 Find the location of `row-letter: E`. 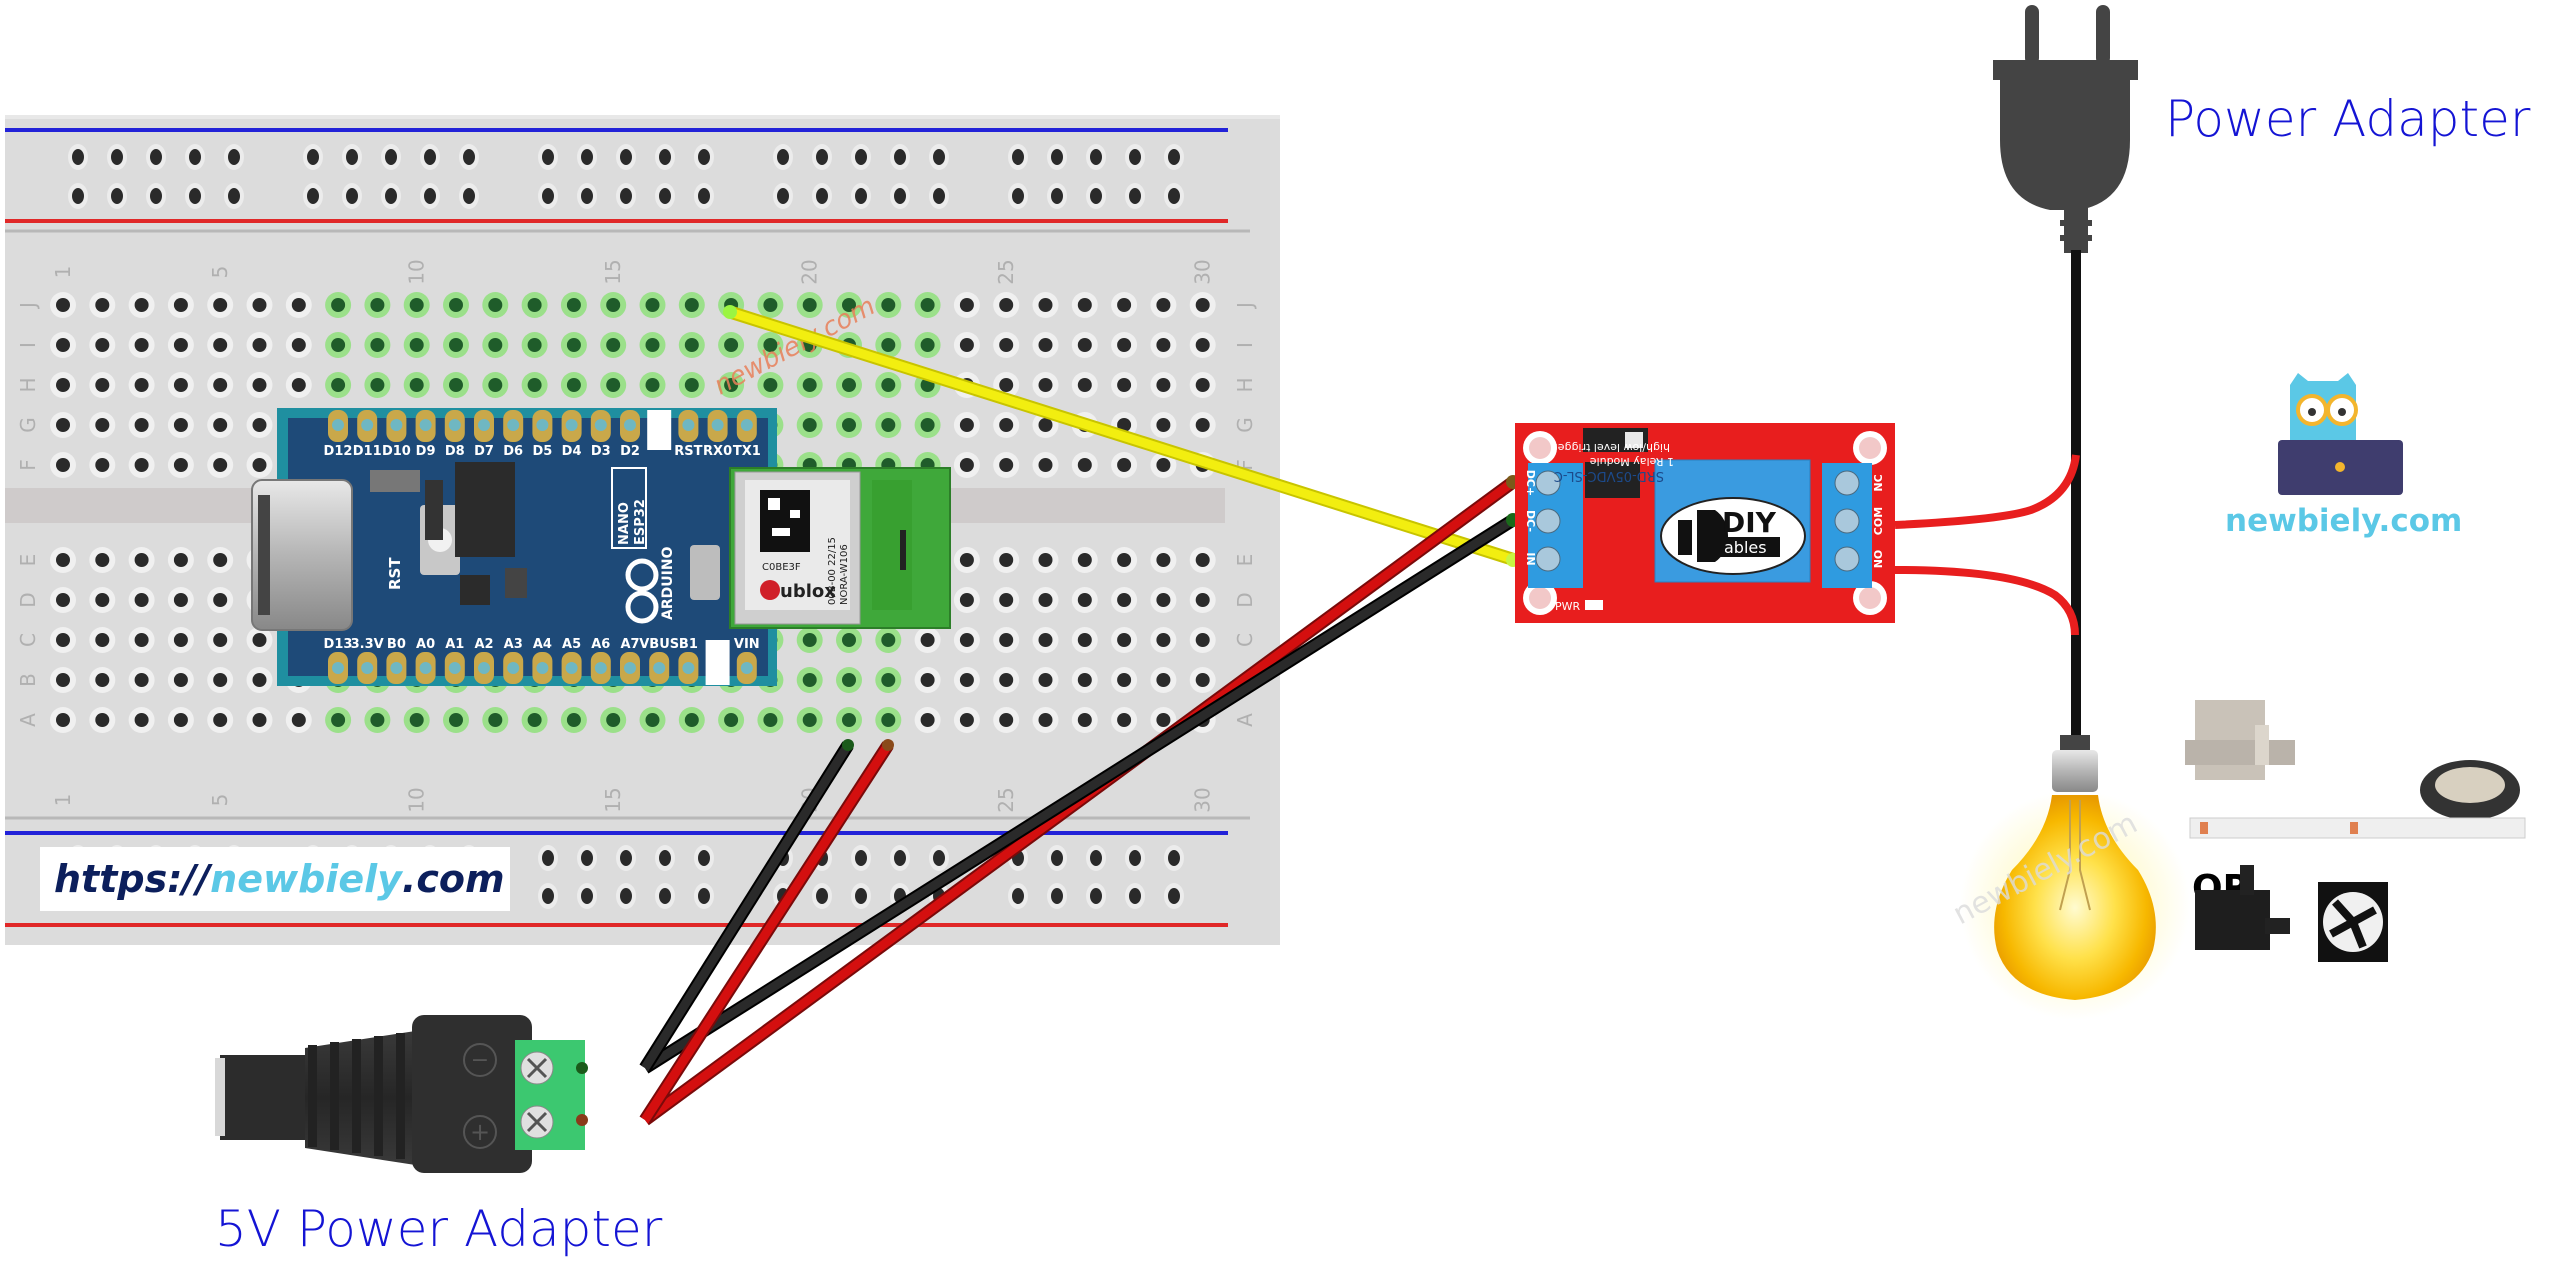

row-letter: E is located at coordinates (1245, 560).